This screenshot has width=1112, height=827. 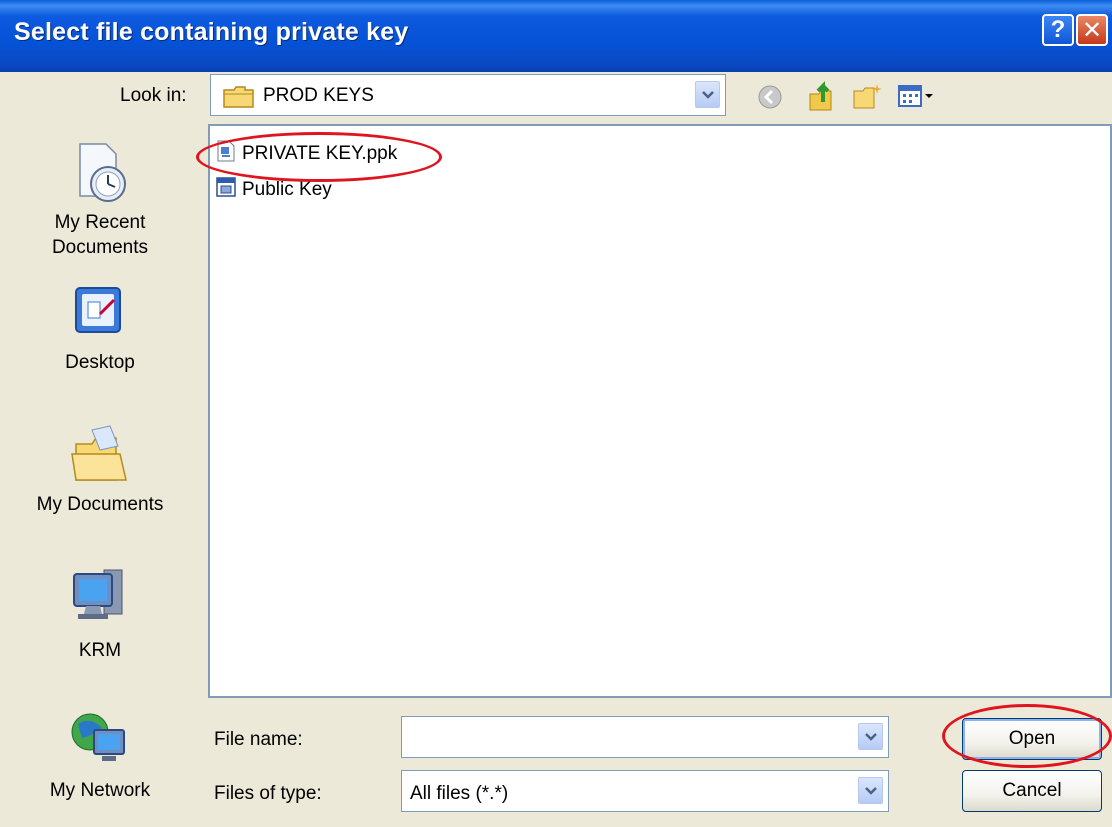 I want to click on cancel-button-label: Cancel, so click(x=1032, y=790).